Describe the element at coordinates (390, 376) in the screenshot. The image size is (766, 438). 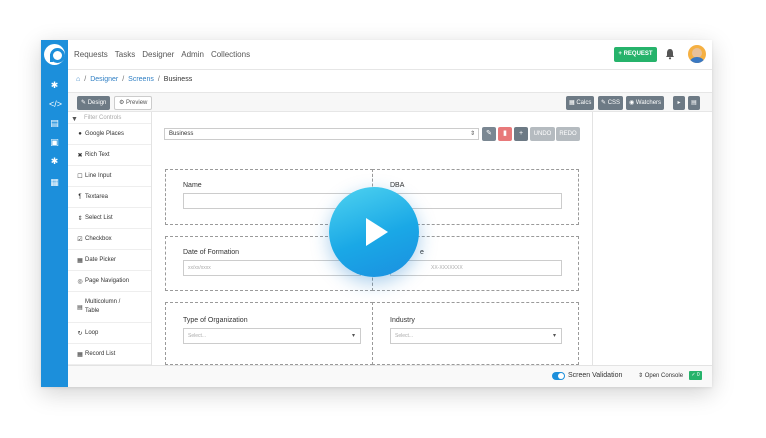
I see `footer-bar: Screen Validation ⇕ Open Console ✓ 0` at that location.